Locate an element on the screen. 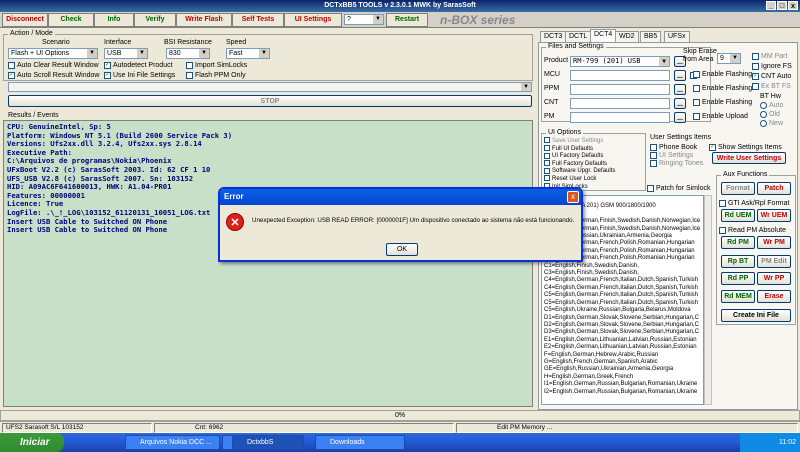 Image resolution: width=800 pixels, height=452 pixels. close-icon: x is located at coordinates (793, 5).